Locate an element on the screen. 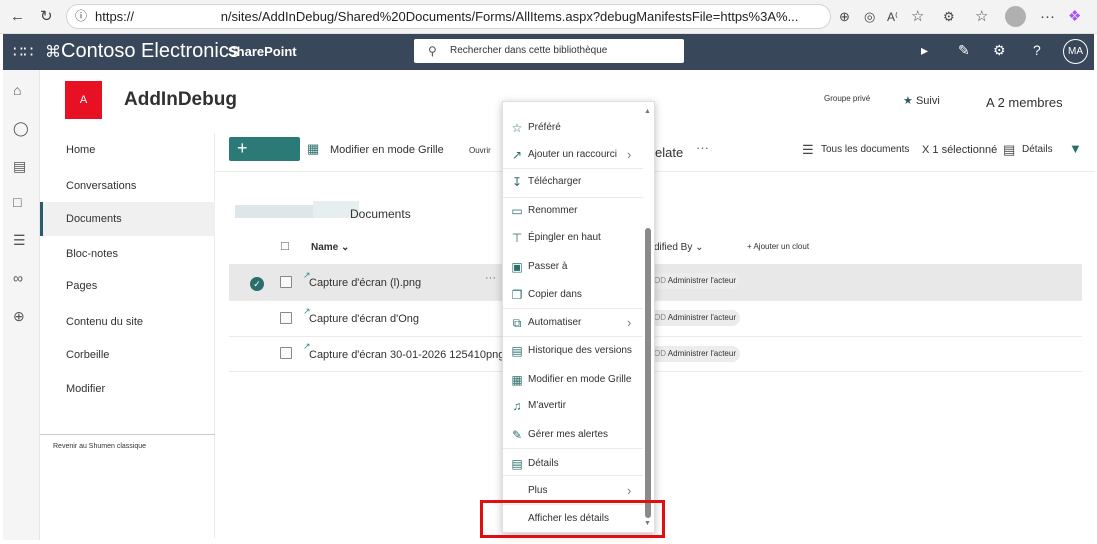 This screenshot has height=544, width=1097. profile-avatar is located at coordinates (1015, 16).